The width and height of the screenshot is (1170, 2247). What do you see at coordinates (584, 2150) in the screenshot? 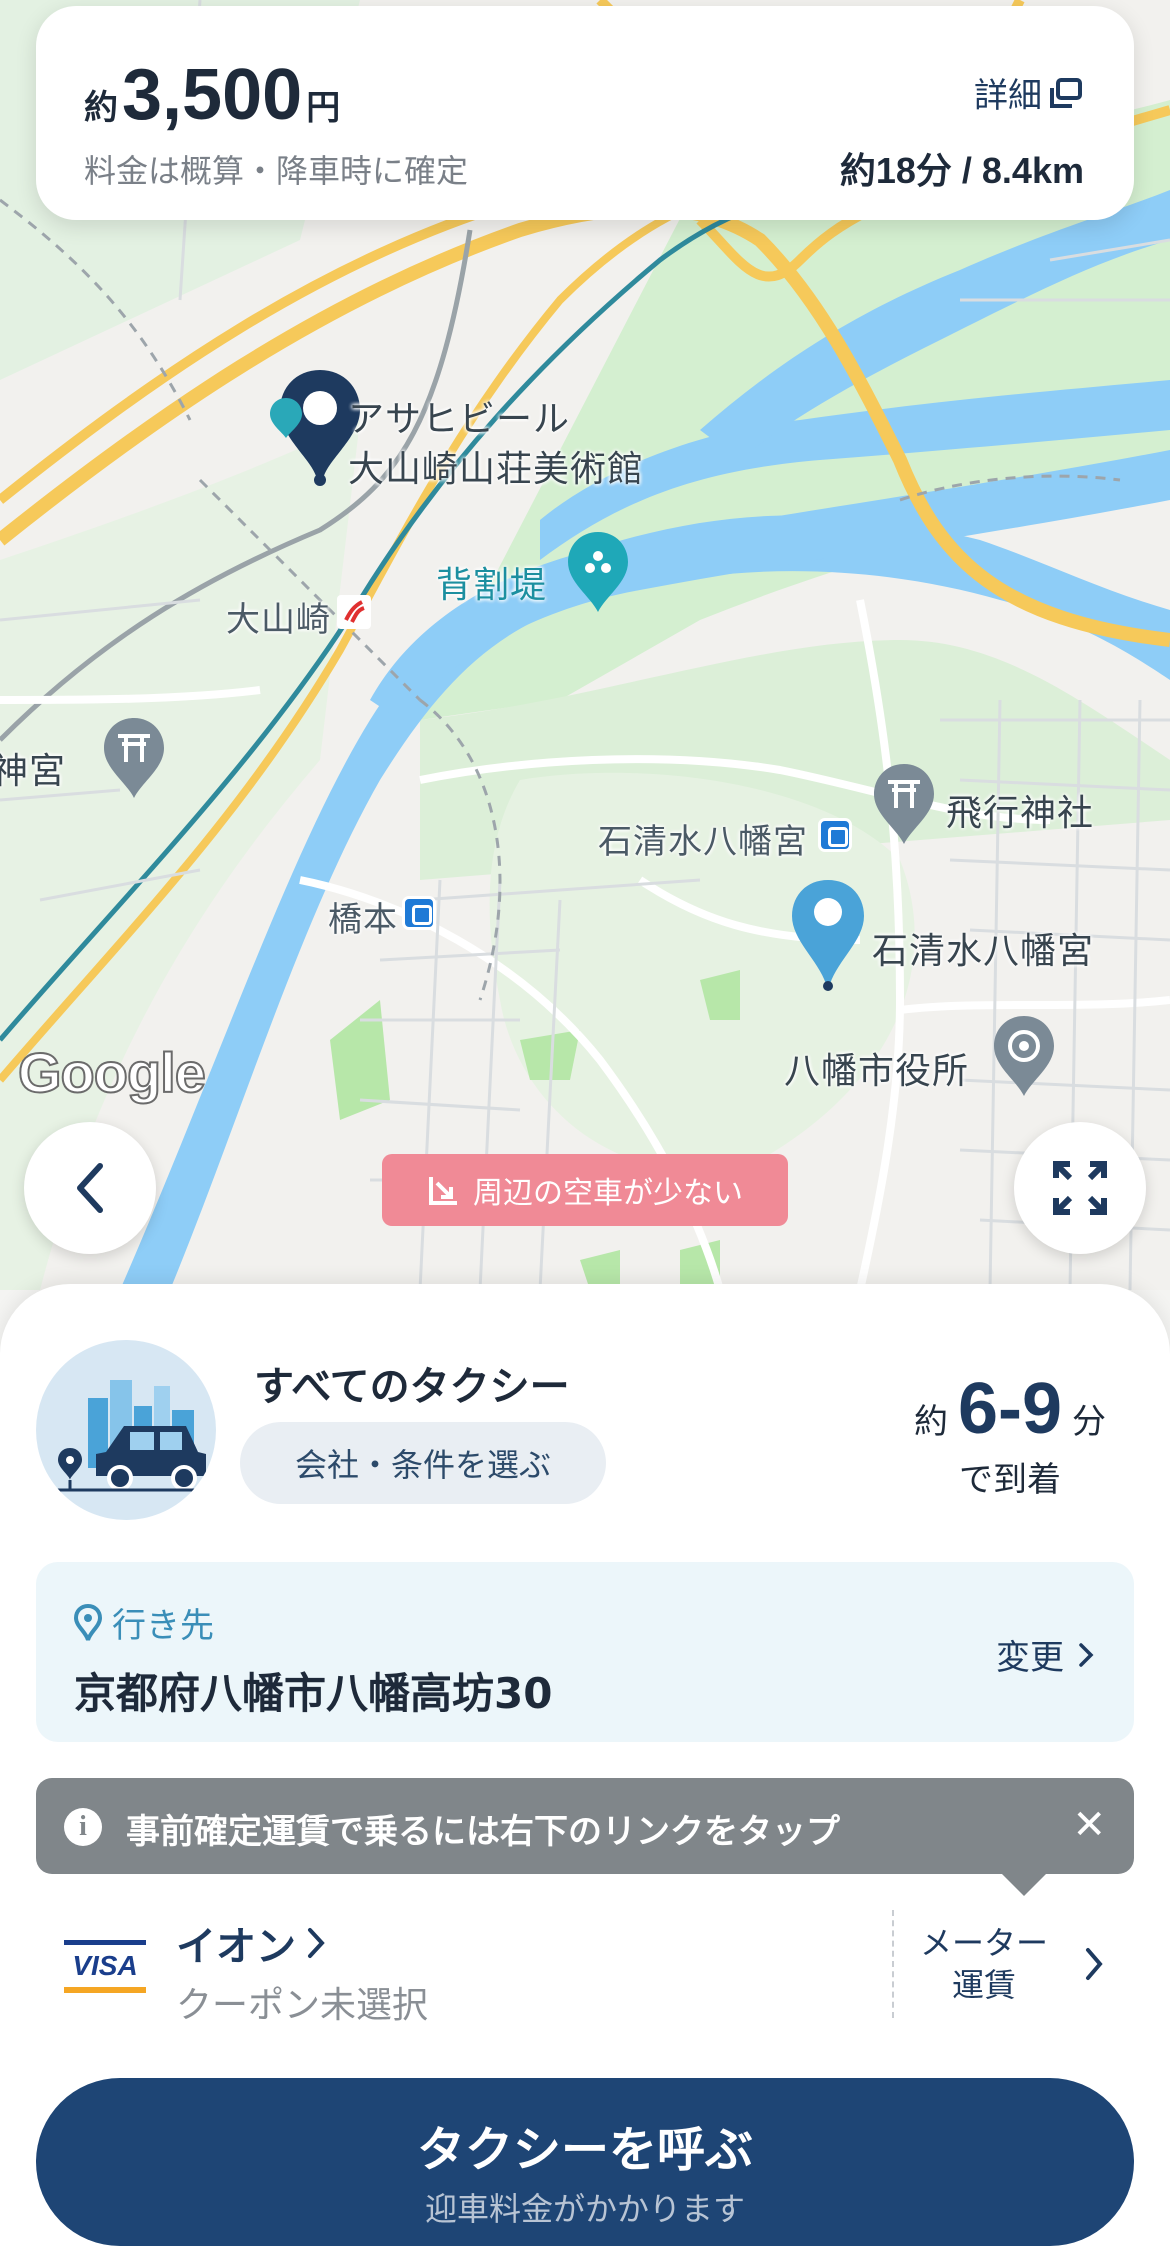
I see `call-taxi-label: タクシーを呼ぶ` at bounding box center [584, 2150].